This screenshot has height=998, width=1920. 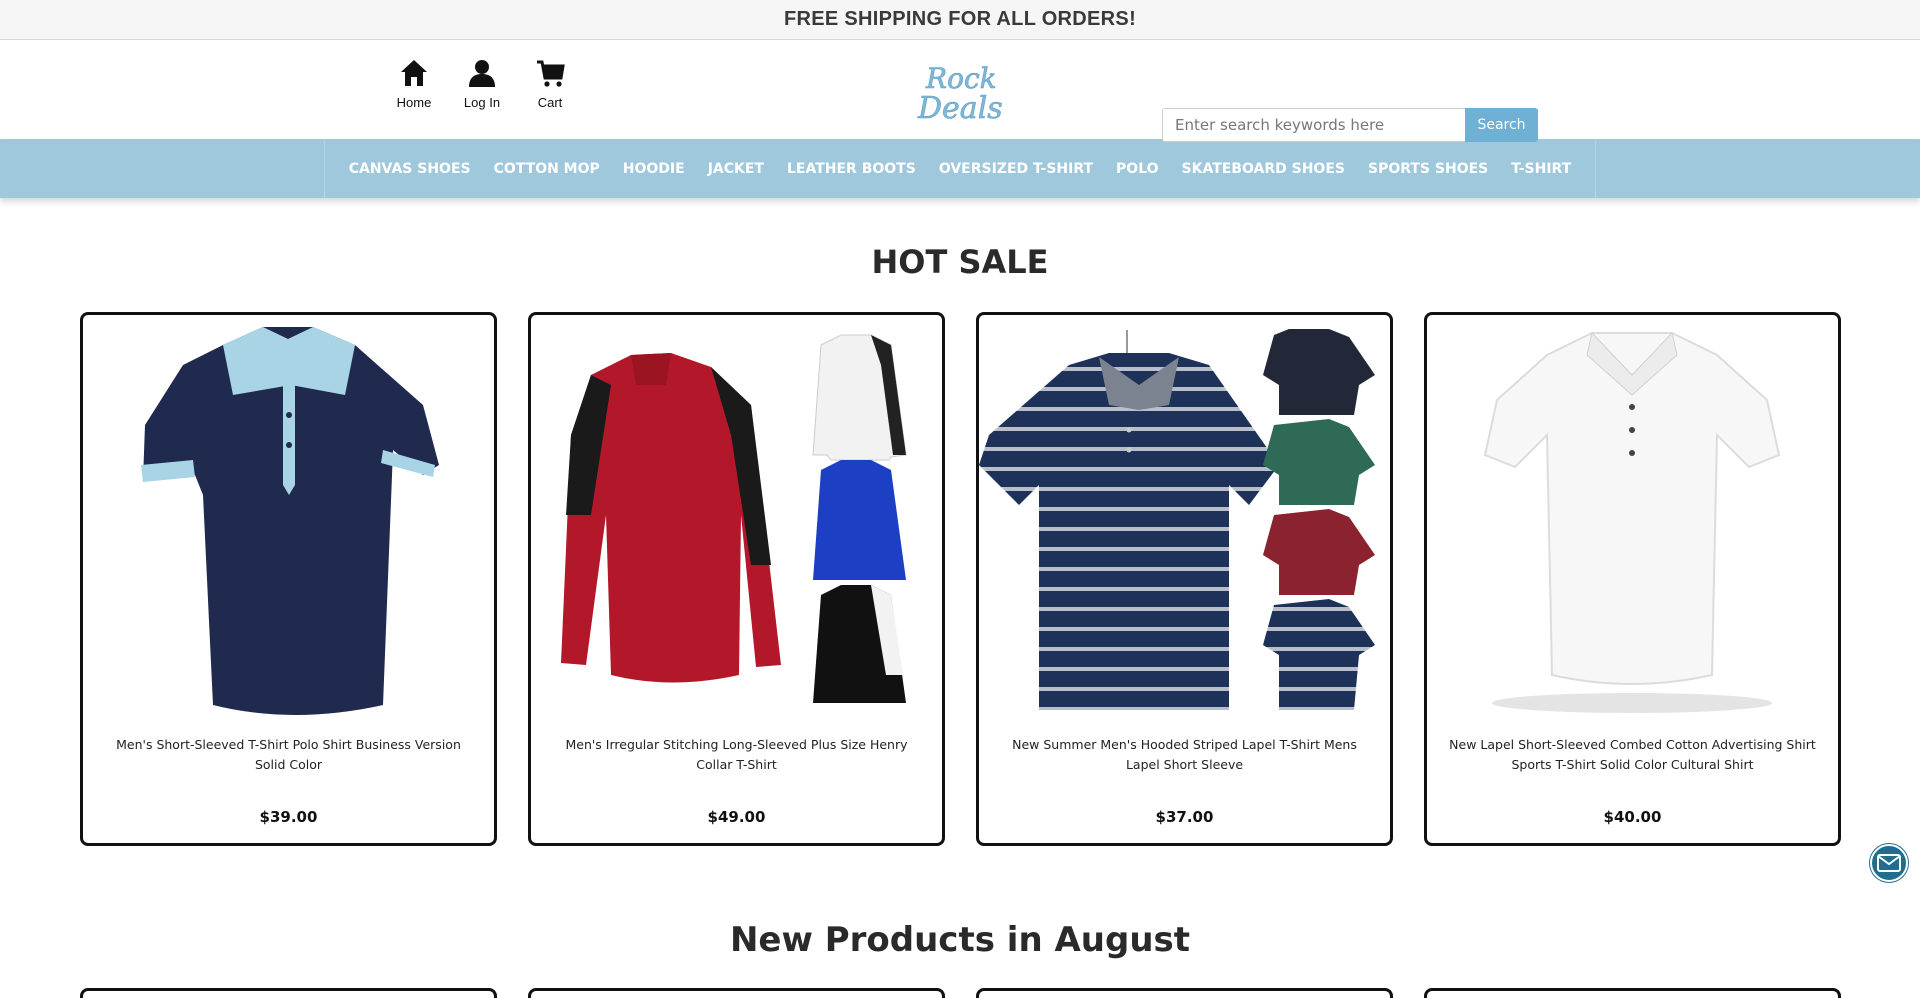 What do you see at coordinates (1427, 169) in the screenshot?
I see `category-sports-shoes: SPORTS SHOES` at bounding box center [1427, 169].